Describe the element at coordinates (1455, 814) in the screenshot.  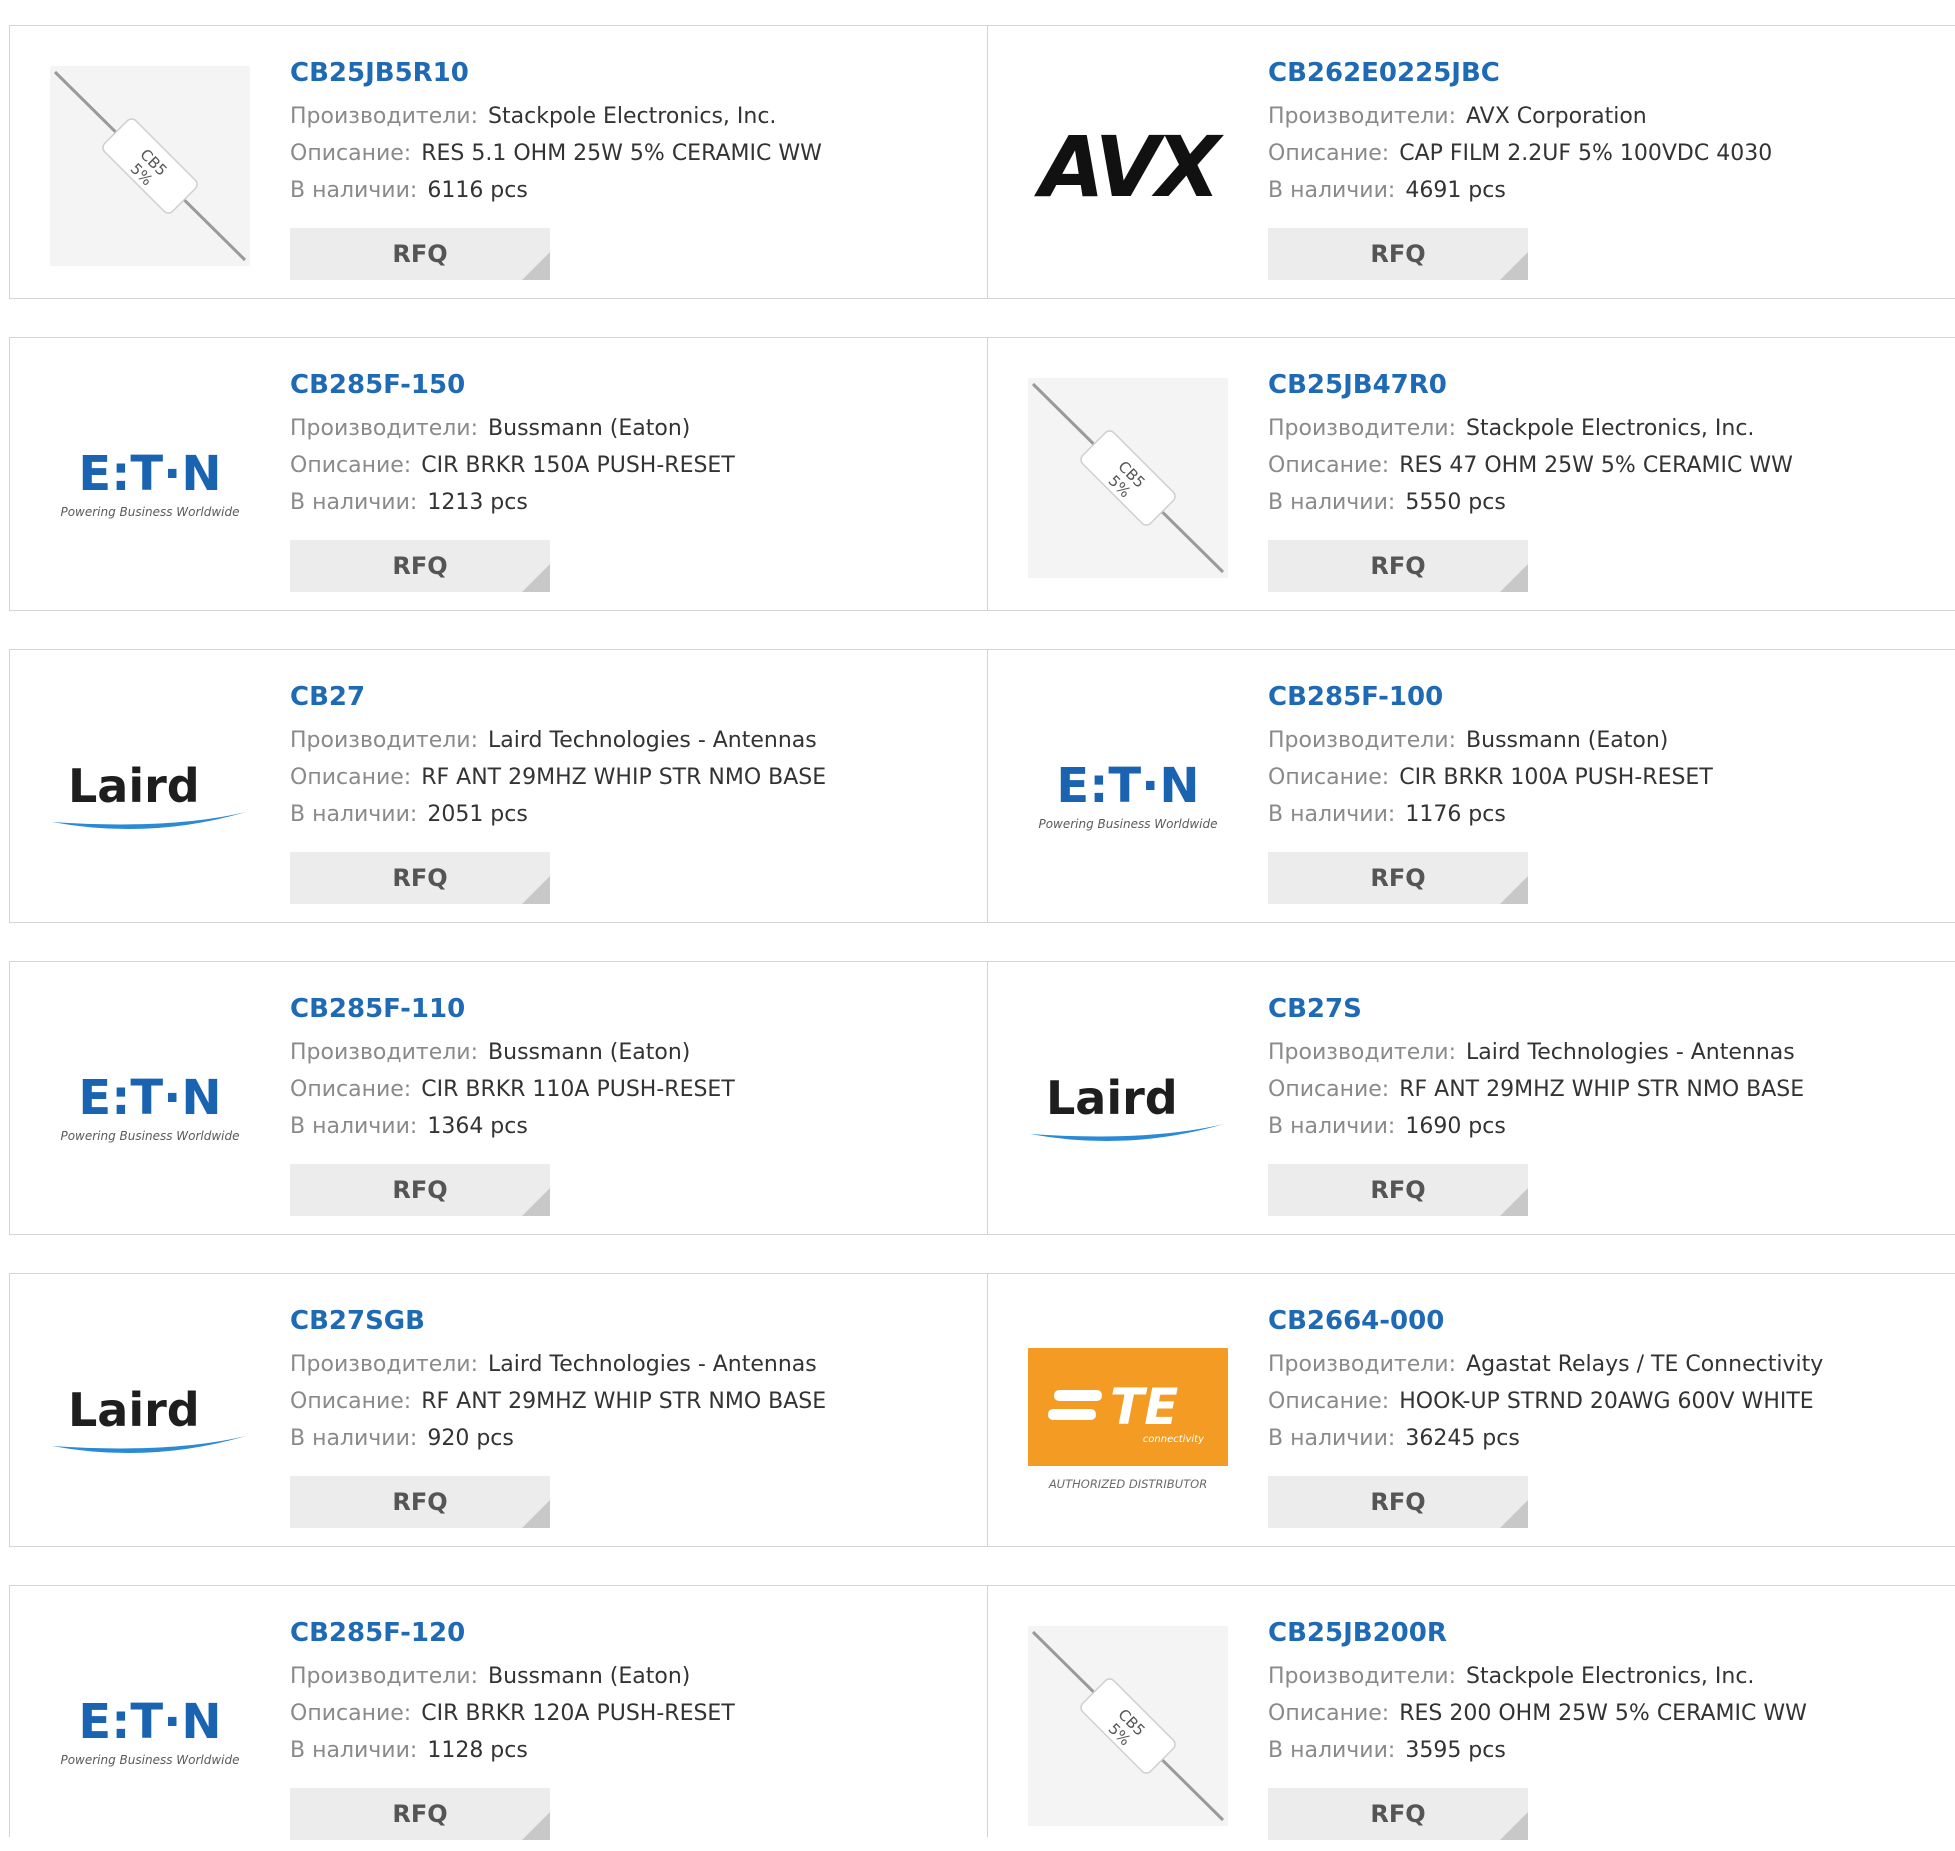
I see `stock-value: 1176 pcs` at that location.